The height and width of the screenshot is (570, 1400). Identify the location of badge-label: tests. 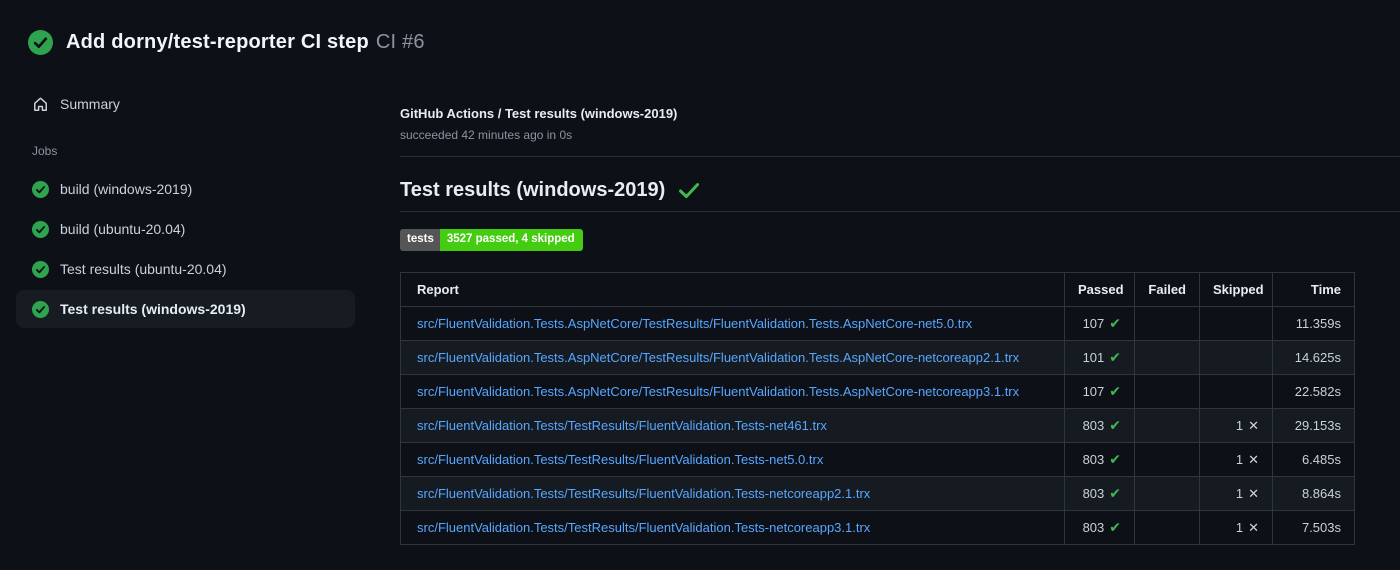
(420, 240).